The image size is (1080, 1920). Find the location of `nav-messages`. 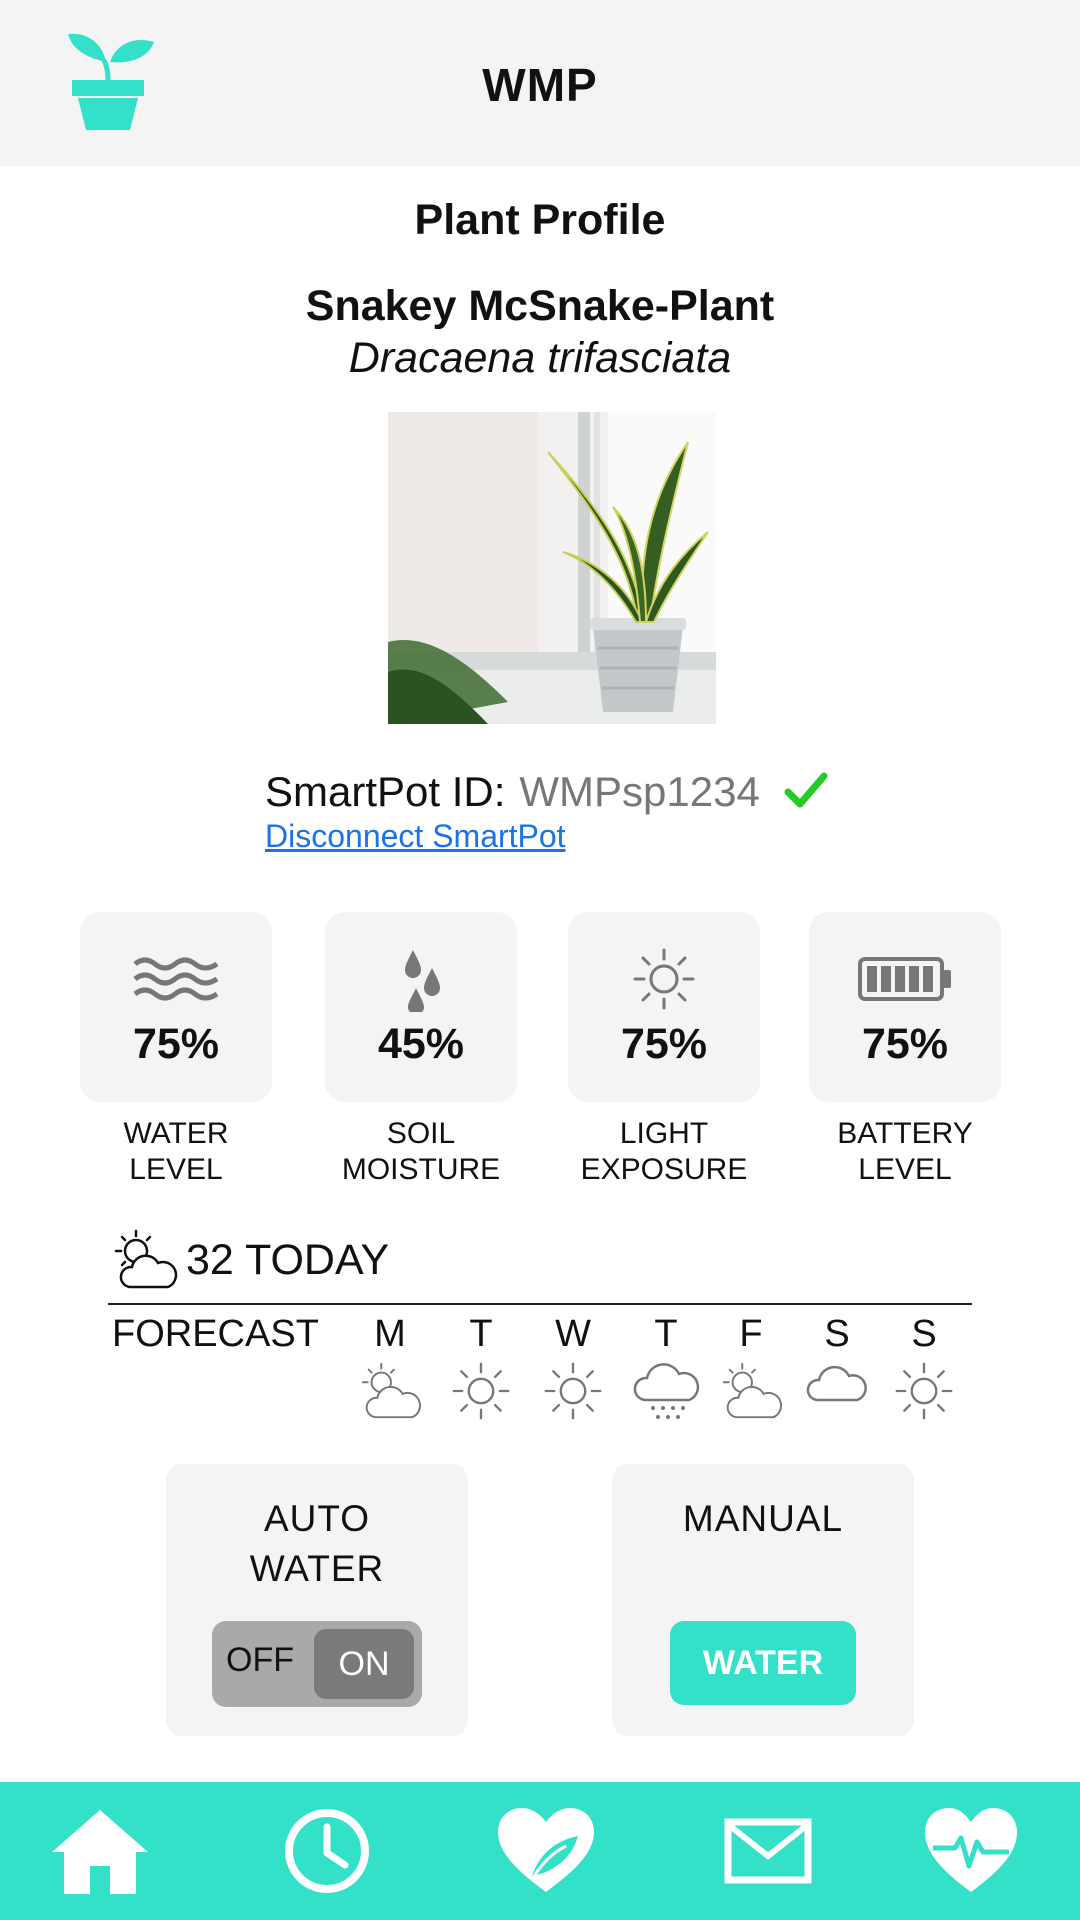

nav-messages is located at coordinates (768, 1851).